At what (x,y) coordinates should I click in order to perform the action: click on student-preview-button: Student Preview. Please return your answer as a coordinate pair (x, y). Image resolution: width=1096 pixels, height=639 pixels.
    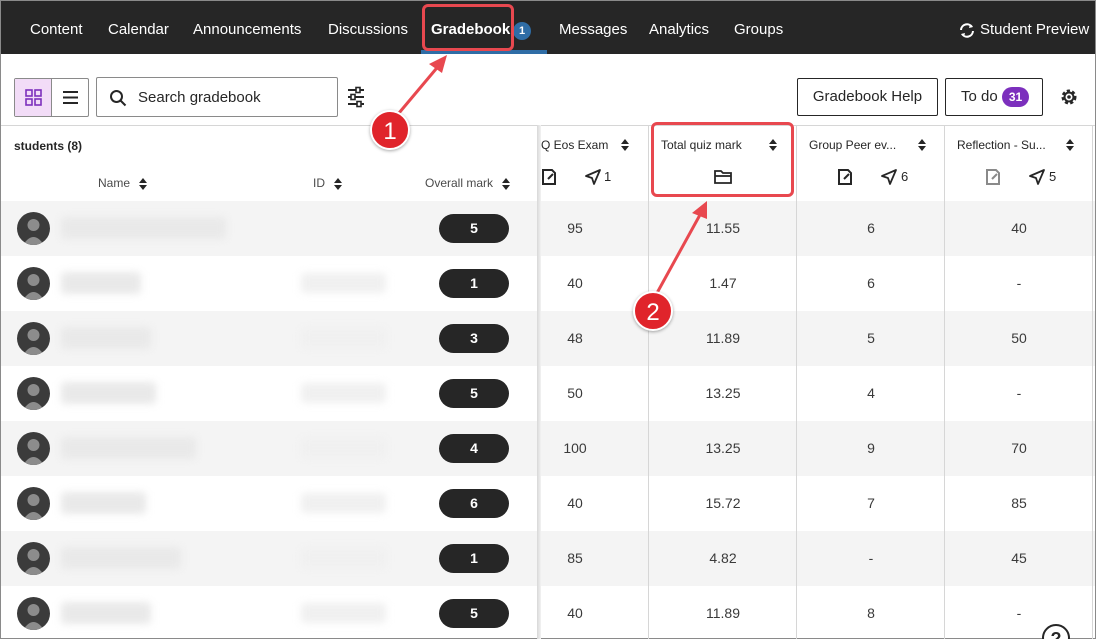
    Looking at the image, I should click on (1024, 27).